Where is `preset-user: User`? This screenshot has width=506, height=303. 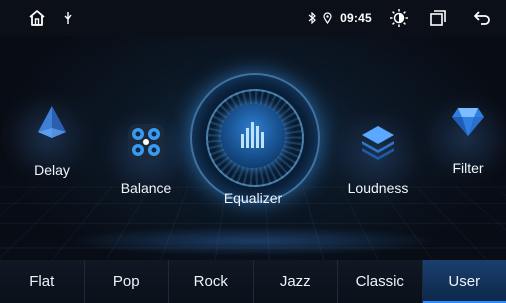
preset-user: User is located at coordinates (464, 281).